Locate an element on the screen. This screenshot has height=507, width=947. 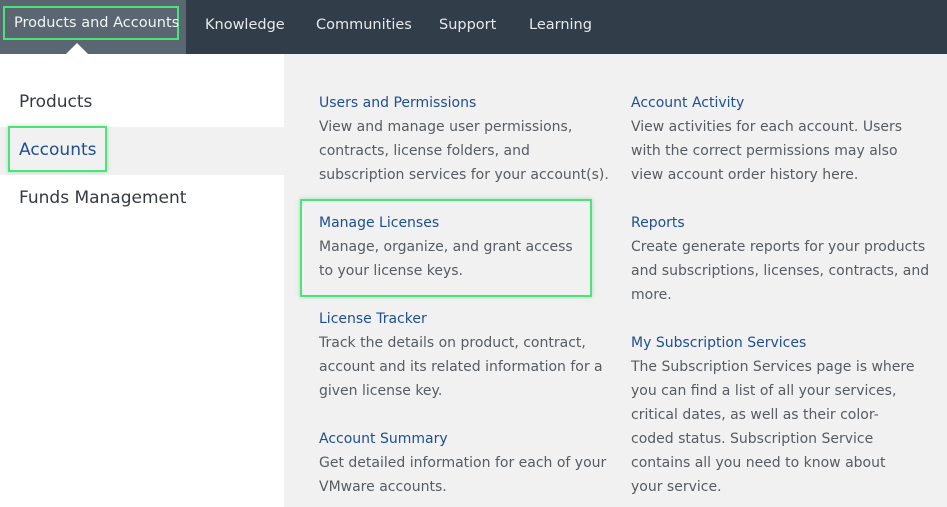
account-activity-link: Account Activity is located at coordinates (781, 103).